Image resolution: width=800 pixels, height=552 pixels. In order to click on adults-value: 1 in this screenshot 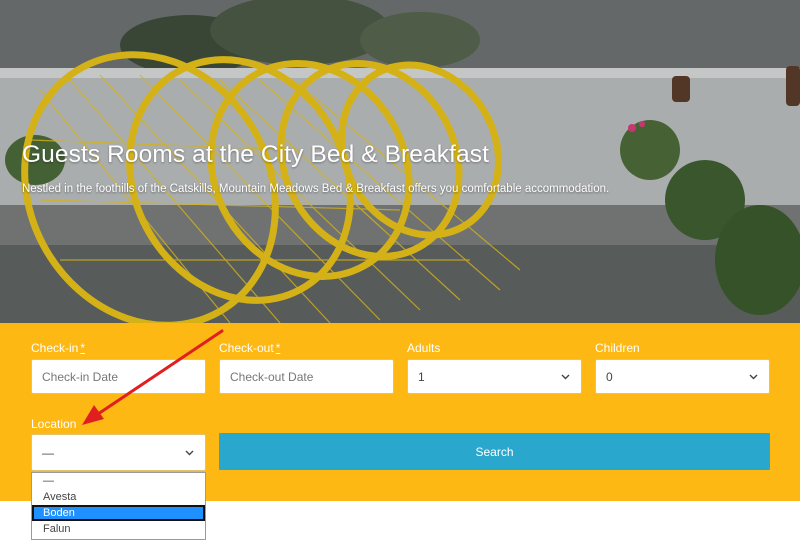, I will do `click(421, 376)`.